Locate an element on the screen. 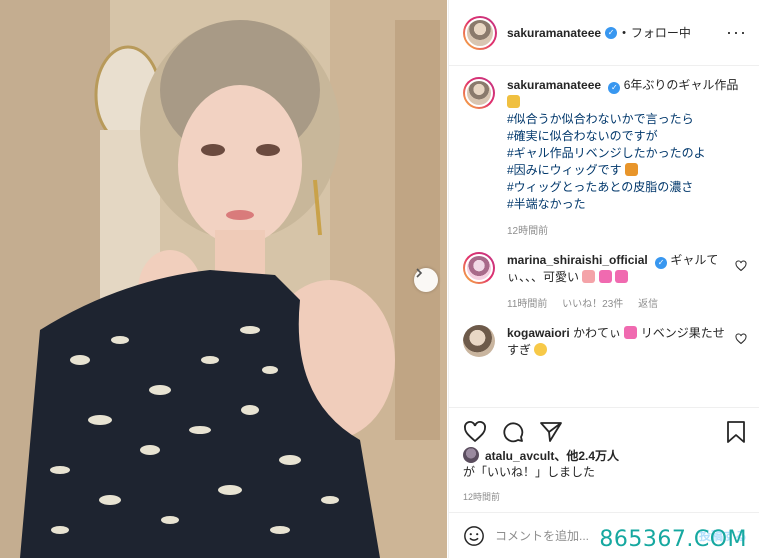 The image size is (759, 558). comment-meta: 11時間前 いいね！23件 返信 is located at coordinates (618, 304).